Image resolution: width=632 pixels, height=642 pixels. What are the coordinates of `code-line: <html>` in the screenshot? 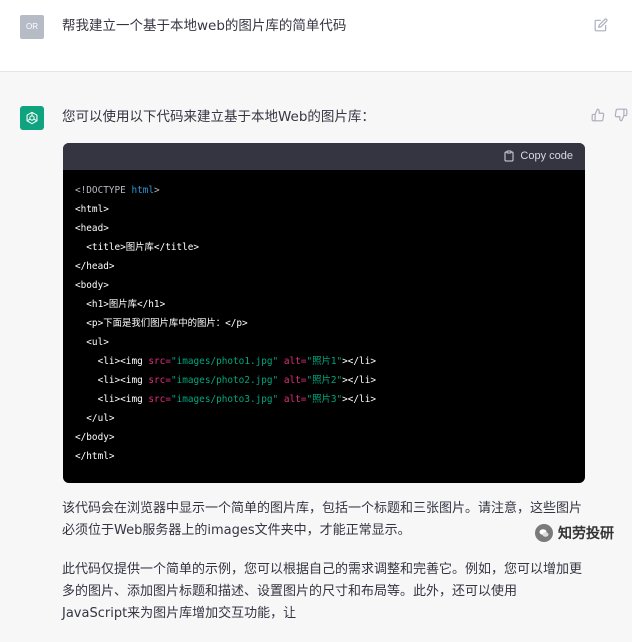 It's located at (330, 209).